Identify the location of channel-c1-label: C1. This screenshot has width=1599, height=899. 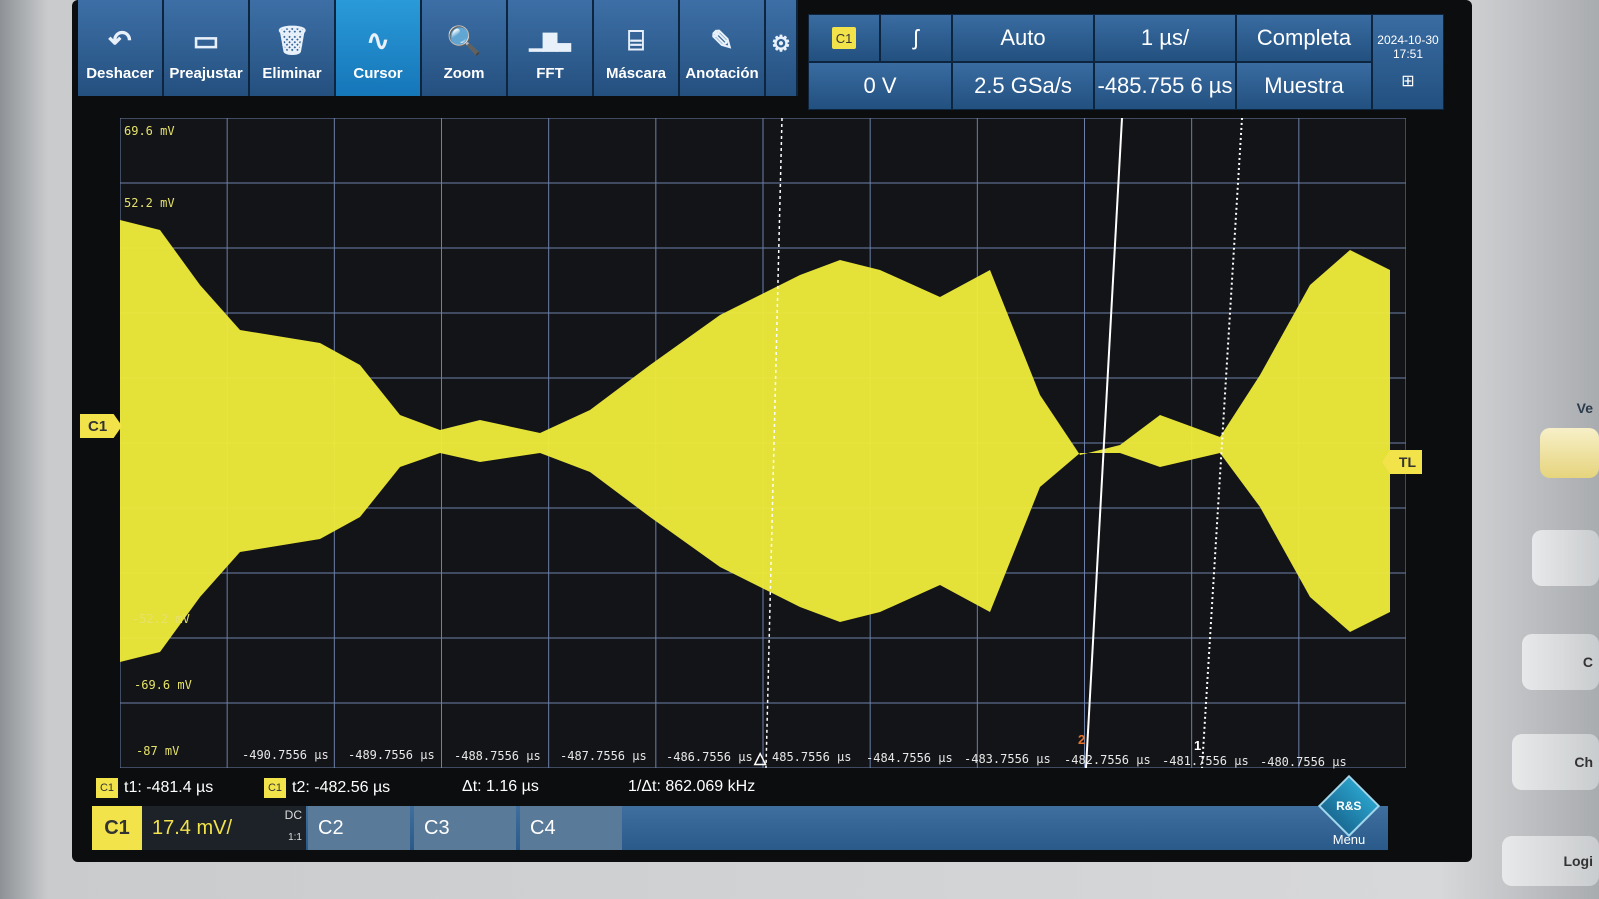
(117, 827).